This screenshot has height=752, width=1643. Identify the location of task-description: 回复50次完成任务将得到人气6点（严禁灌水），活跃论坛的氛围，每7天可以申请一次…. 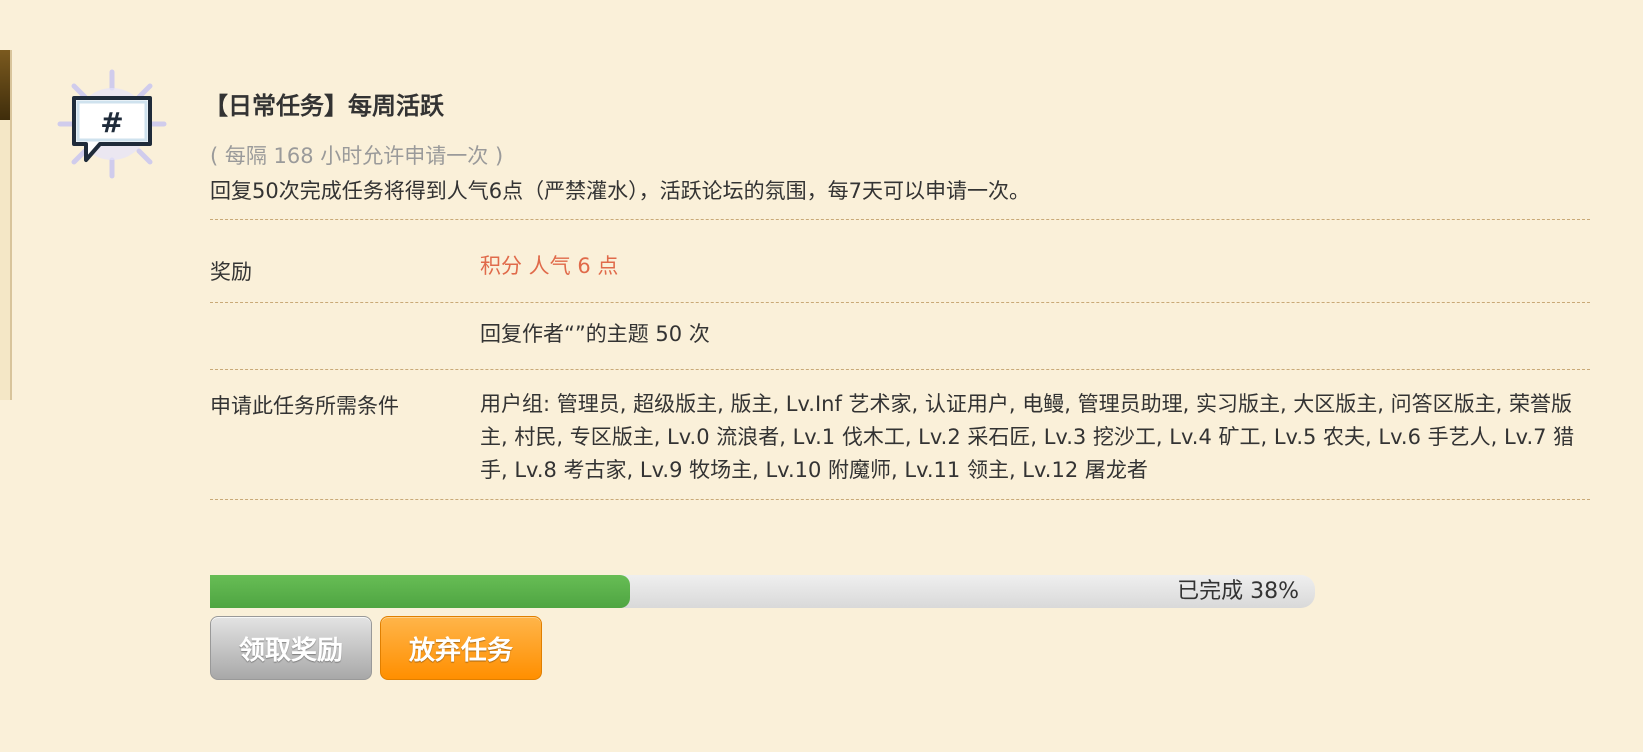
(620, 191).